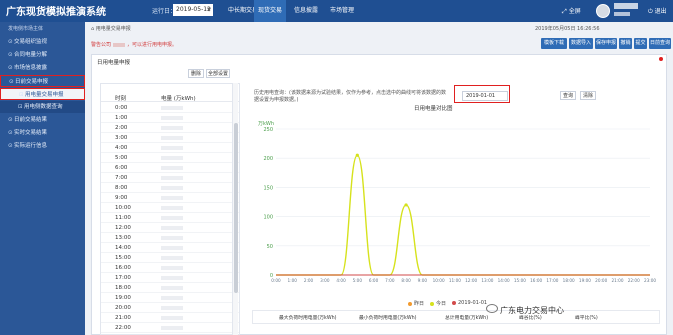  I want to click on legend-item-today: 今日, so click(438, 303).